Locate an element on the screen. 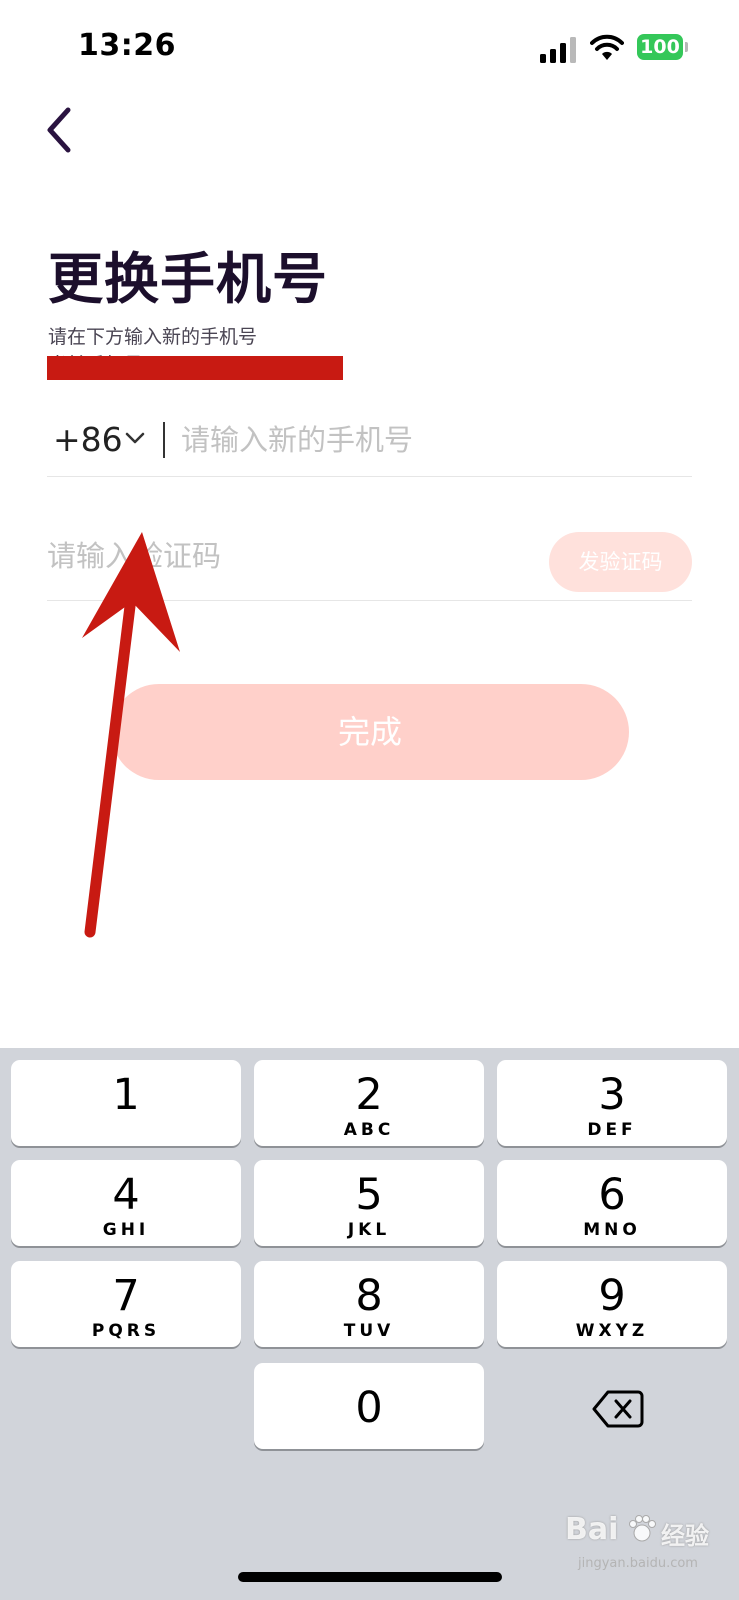 The width and height of the screenshot is (739, 1600). key-digit: 0 is located at coordinates (369, 1408).